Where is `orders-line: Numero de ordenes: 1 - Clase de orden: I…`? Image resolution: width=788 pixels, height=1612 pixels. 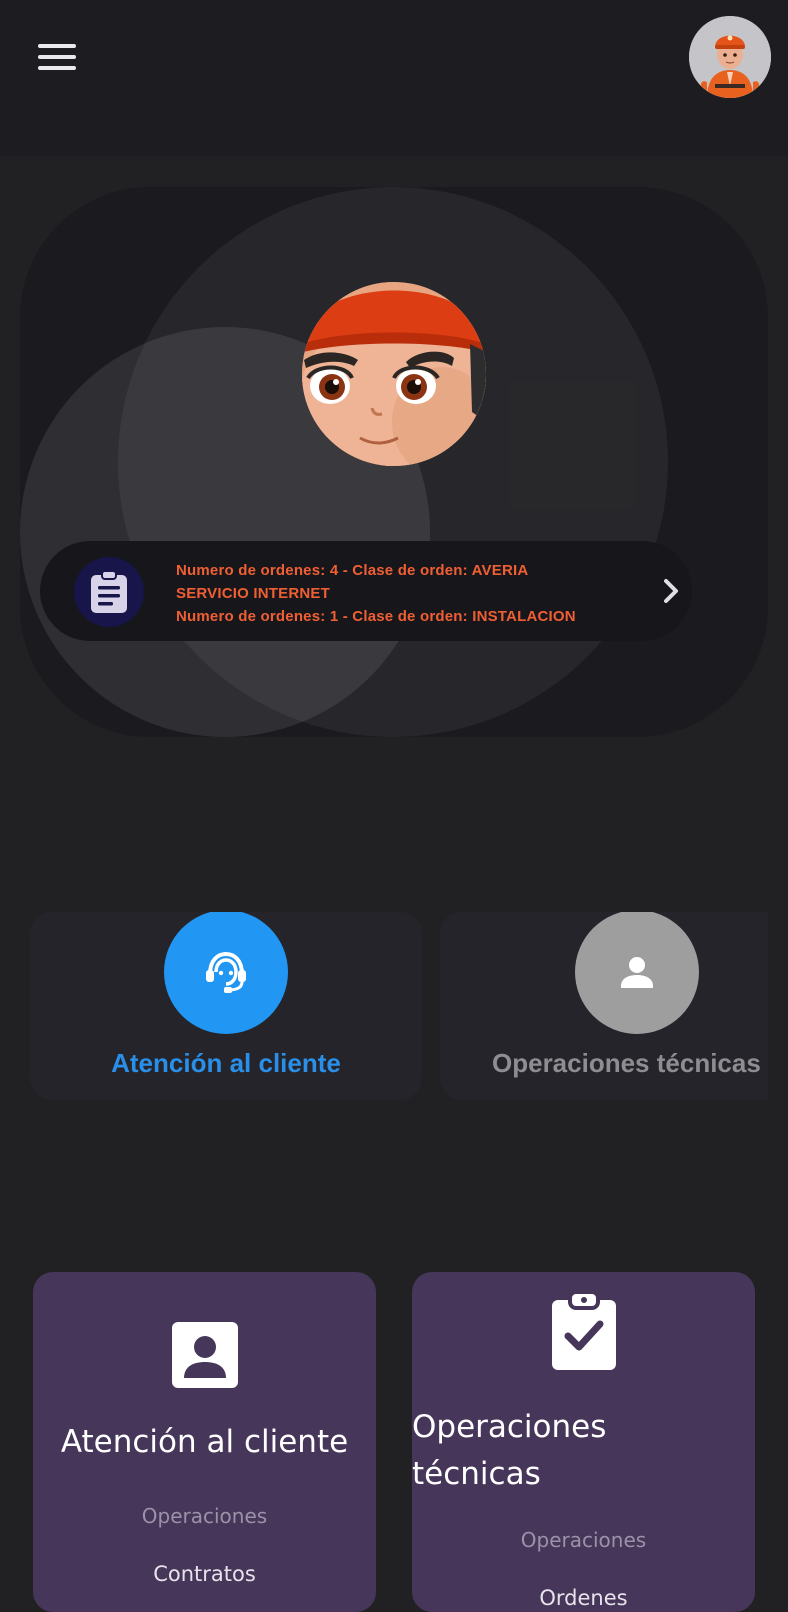 orders-line: Numero de ordenes: 1 - Clase de orden: I… is located at coordinates (376, 616).